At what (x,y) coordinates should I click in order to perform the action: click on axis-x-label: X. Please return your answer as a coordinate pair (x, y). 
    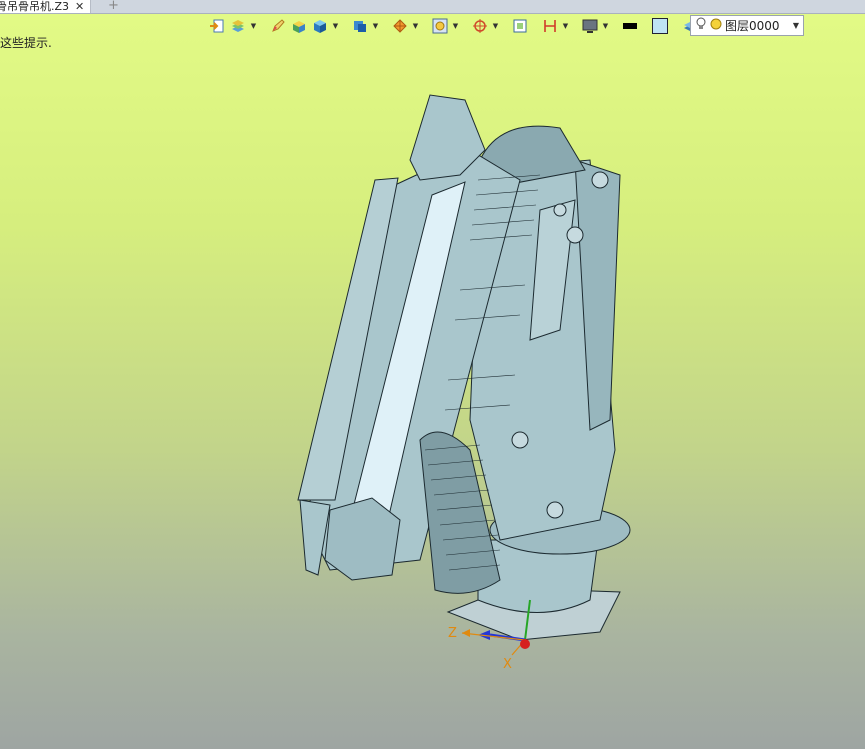
    Looking at the image, I should click on (507, 664).